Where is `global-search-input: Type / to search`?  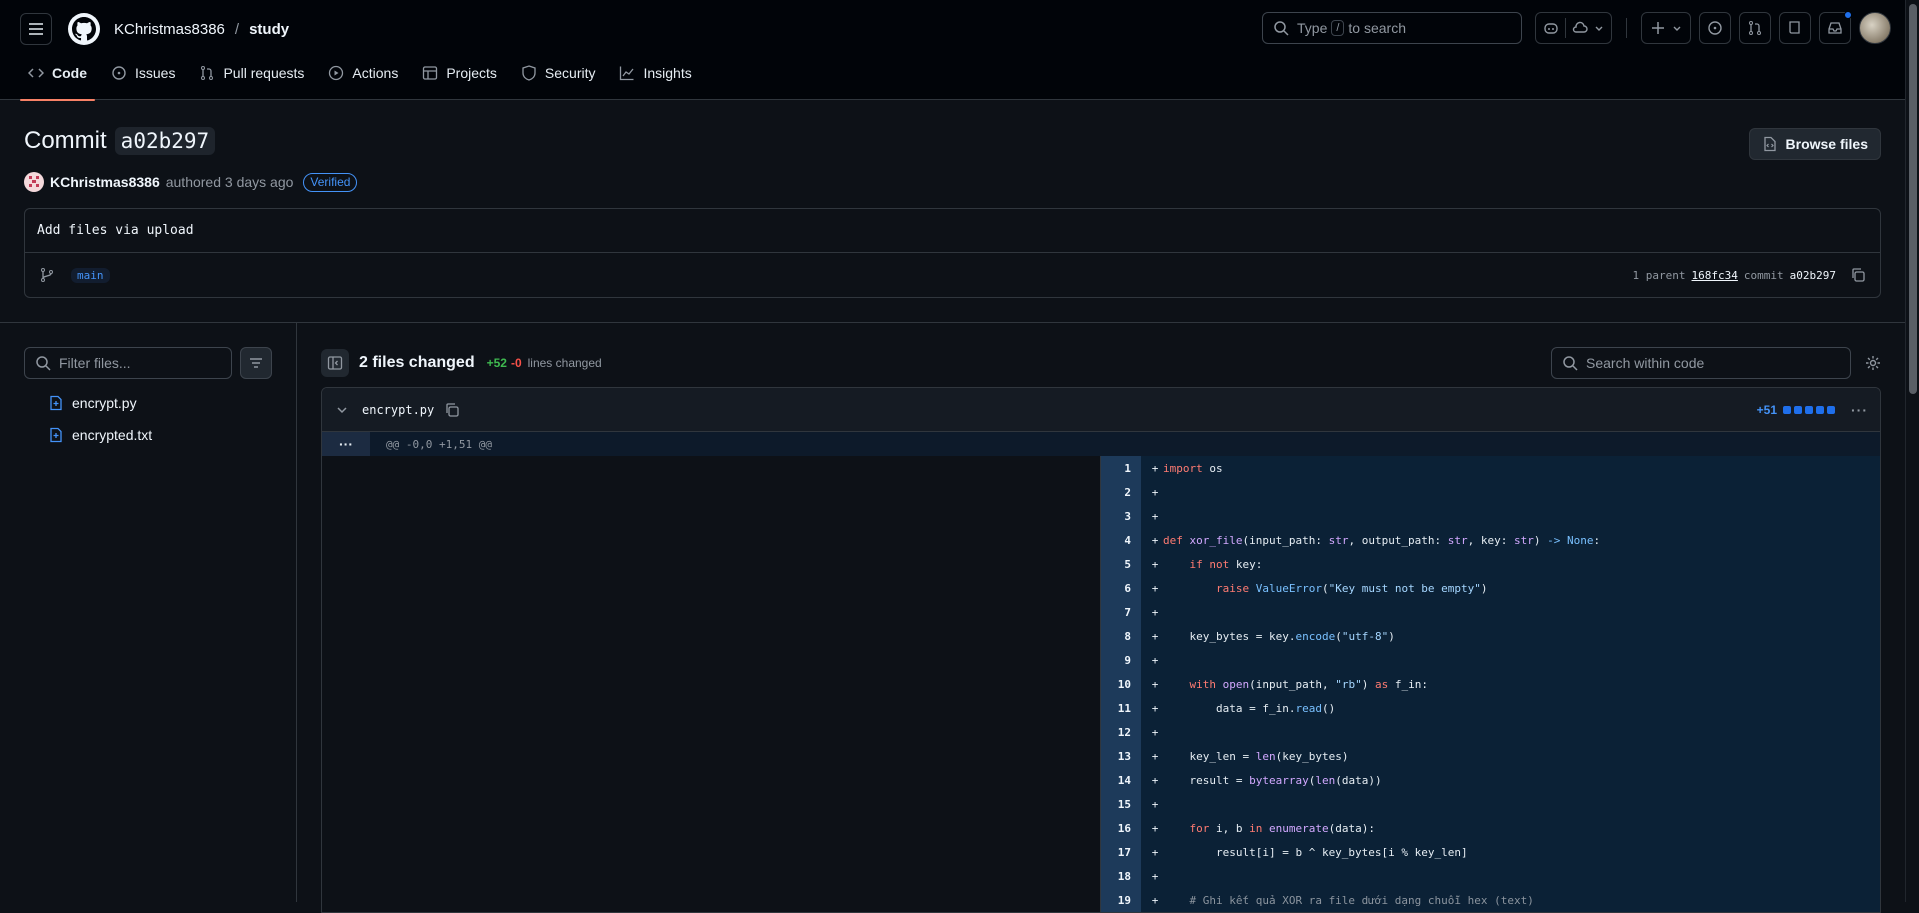 global-search-input: Type / to search is located at coordinates (1392, 28).